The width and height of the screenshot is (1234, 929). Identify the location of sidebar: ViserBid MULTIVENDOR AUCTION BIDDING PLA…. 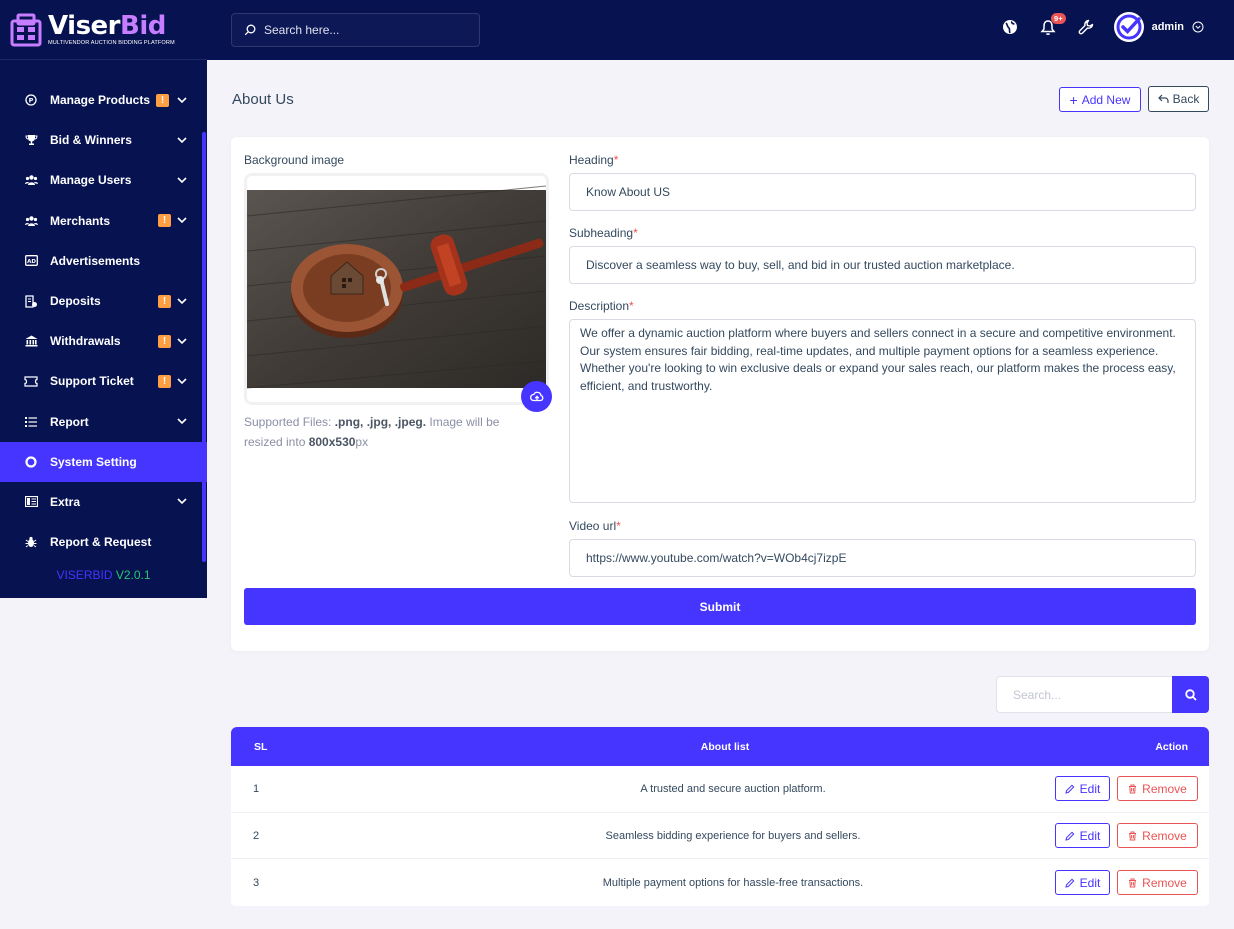
(103, 299).